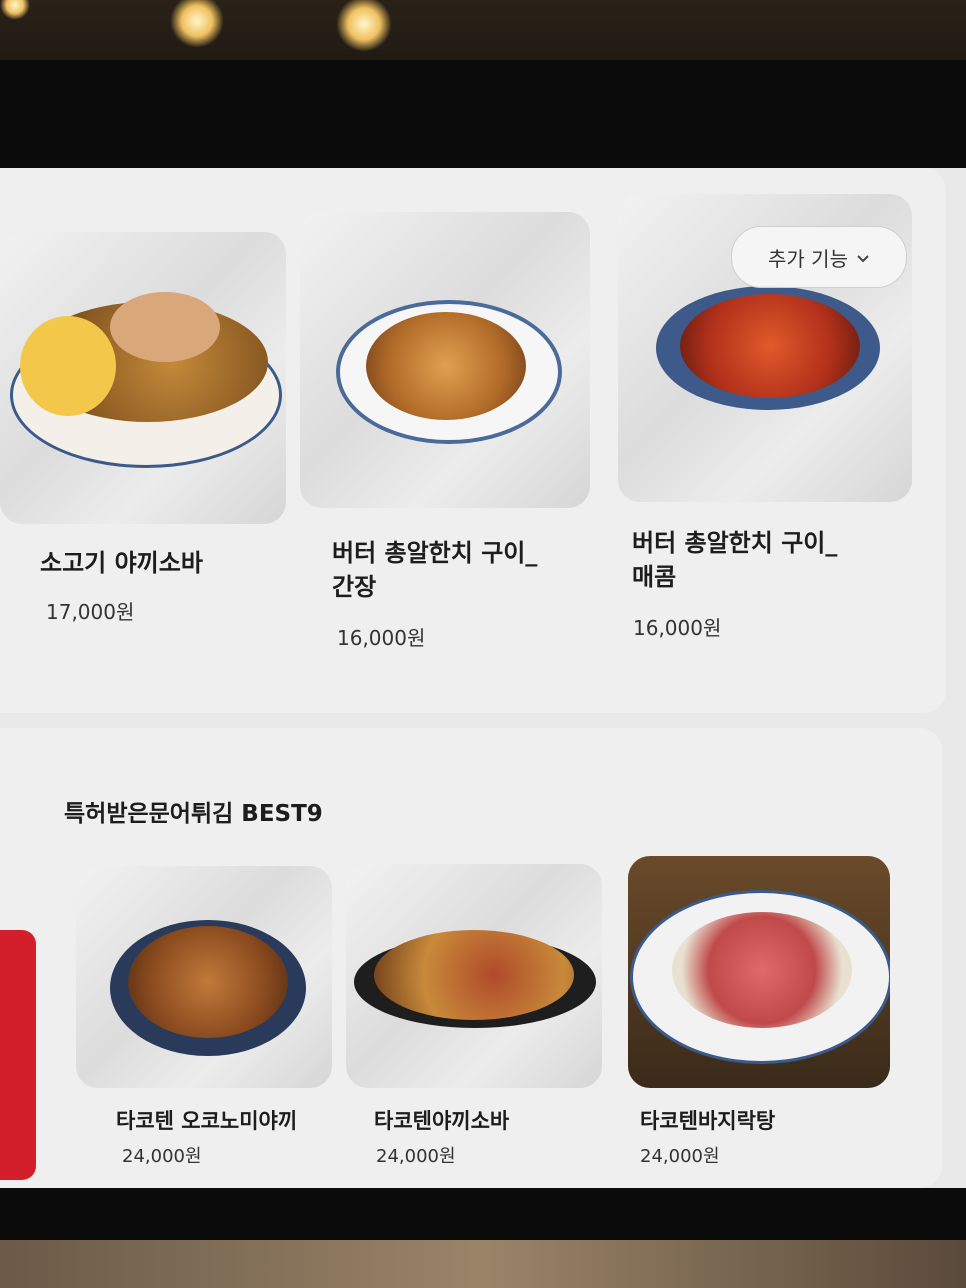  Describe the element at coordinates (165, 327) in the screenshot. I see `bonito-flakes` at that location.